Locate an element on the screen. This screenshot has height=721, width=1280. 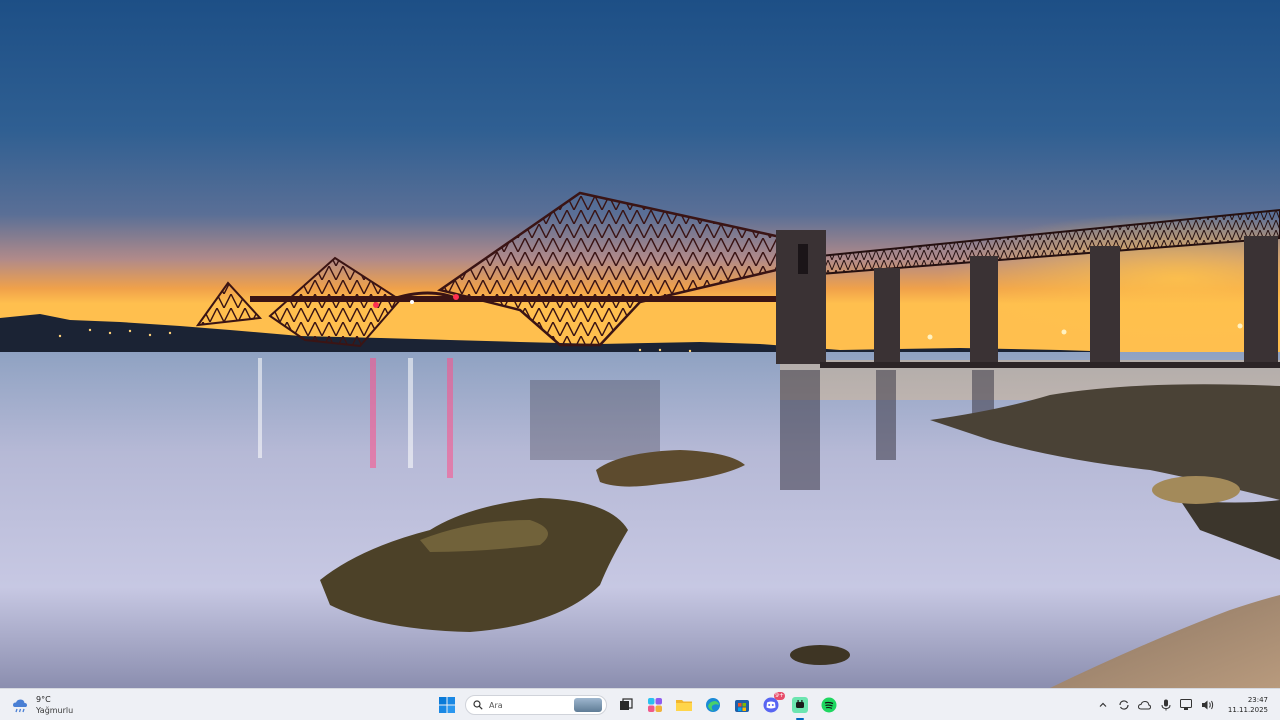
task-view-icon is located at coordinates (626, 704).